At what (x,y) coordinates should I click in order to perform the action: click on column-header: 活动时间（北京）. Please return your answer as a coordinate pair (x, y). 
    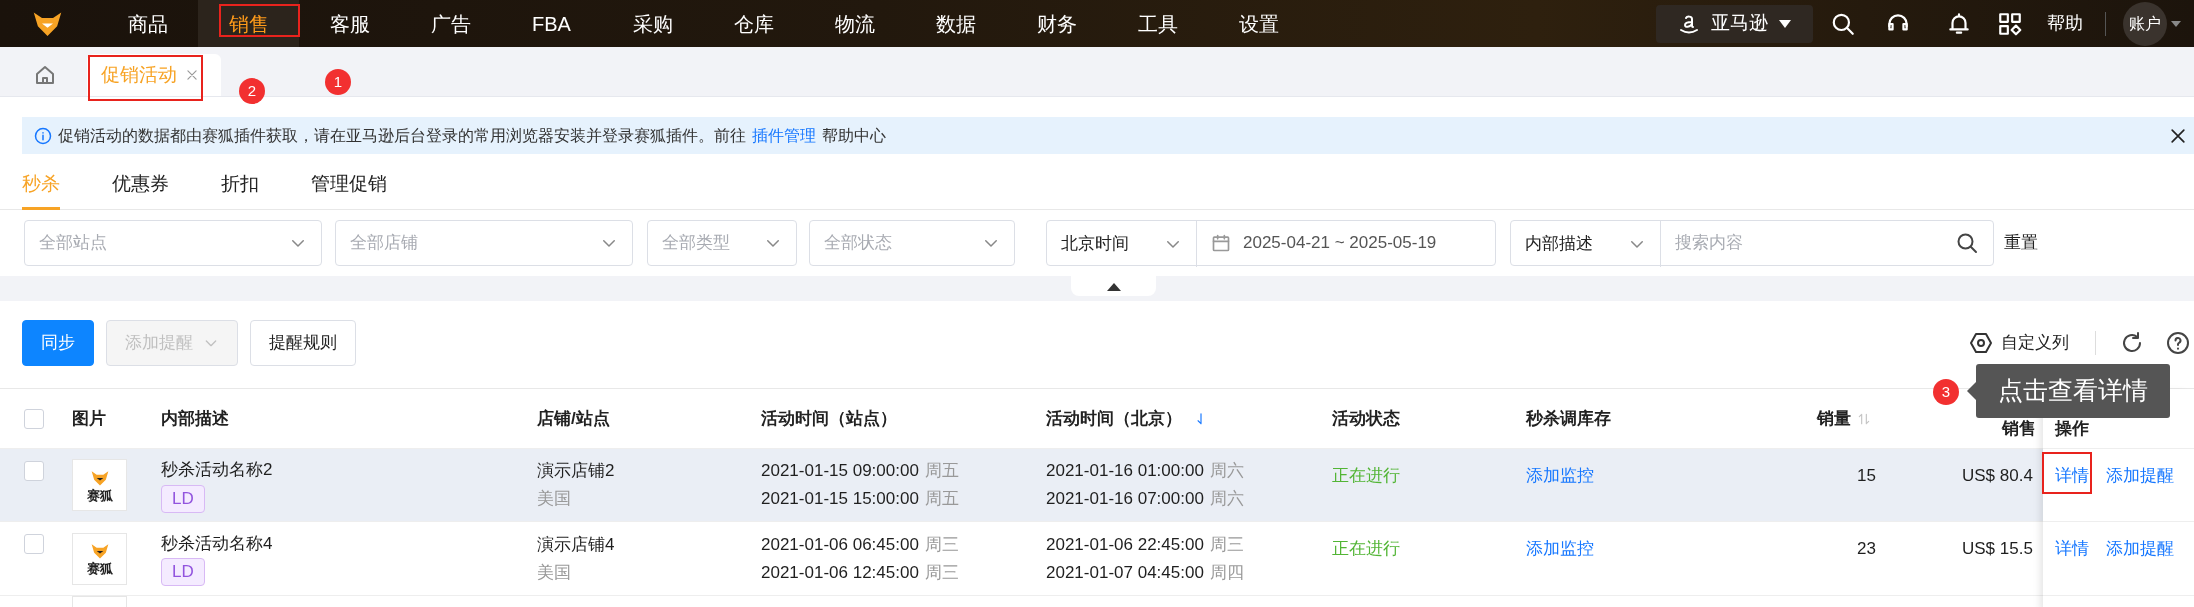
    Looking at the image, I should click on (1114, 418).